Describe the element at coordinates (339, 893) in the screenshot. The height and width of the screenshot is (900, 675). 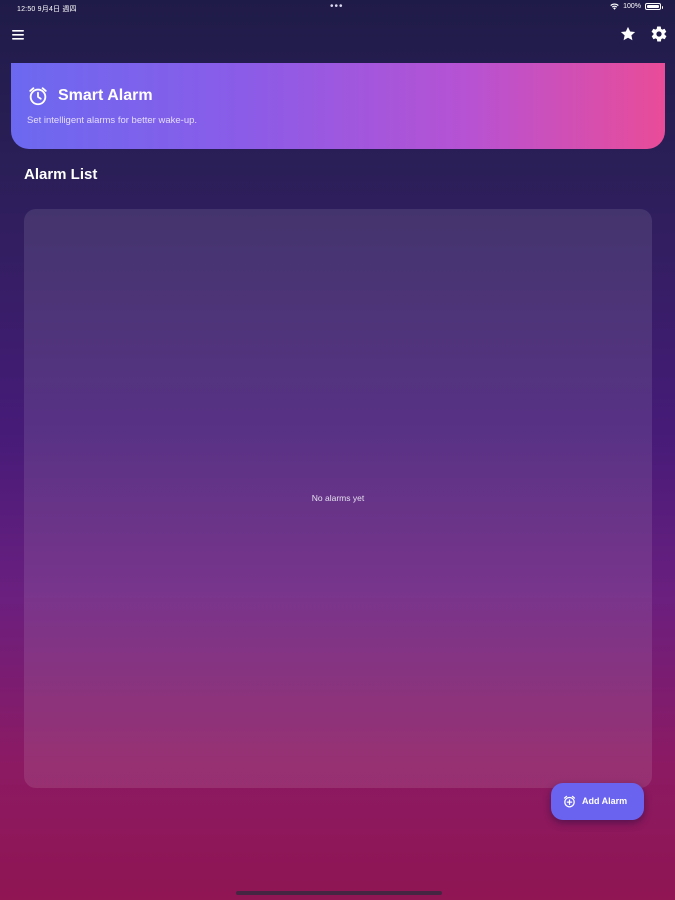
I see `home-indicator` at that location.